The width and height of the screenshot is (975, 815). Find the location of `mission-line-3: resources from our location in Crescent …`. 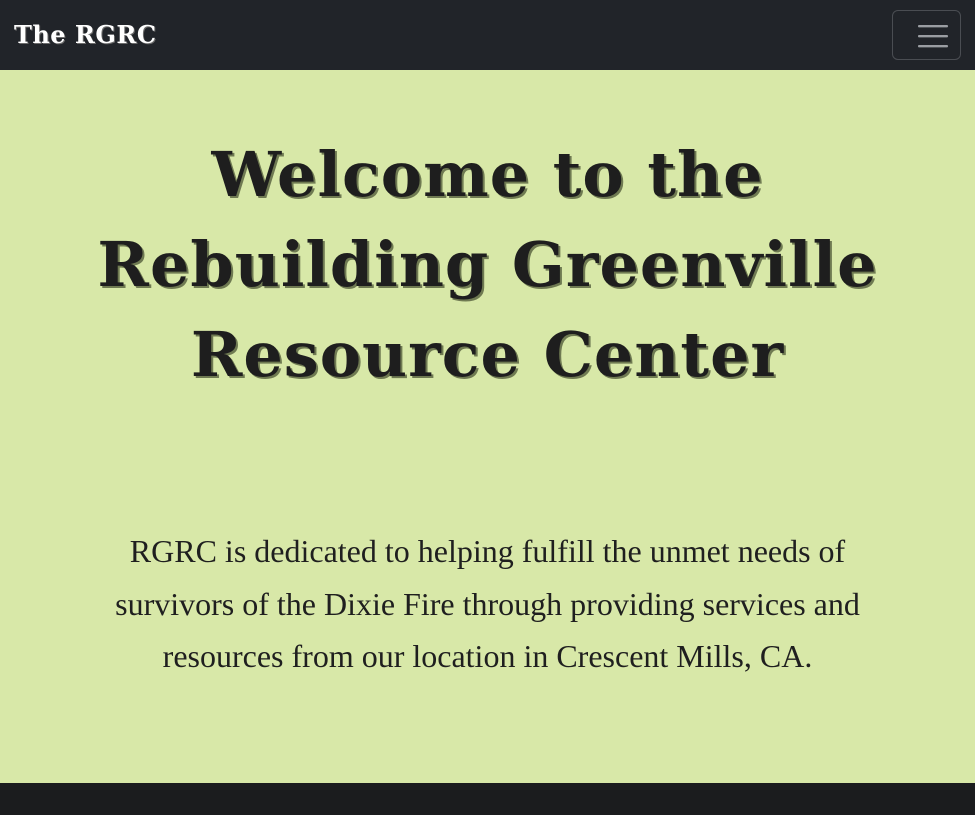

mission-line-3: resources from our location in Crescent … is located at coordinates (487, 656).